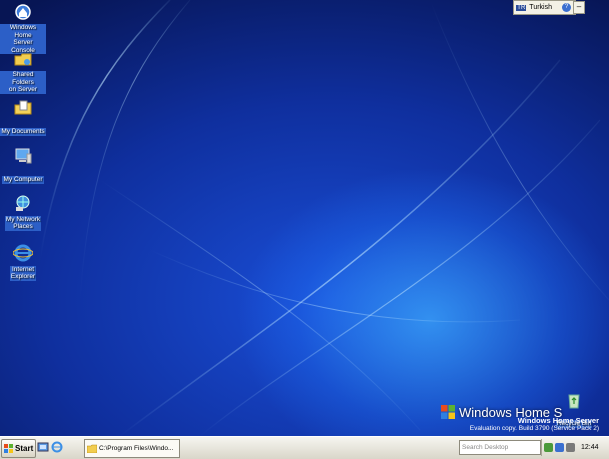 This screenshot has width=609, height=459. What do you see at coordinates (23, 156) in the screenshot?
I see `computer-icon` at bounding box center [23, 156].